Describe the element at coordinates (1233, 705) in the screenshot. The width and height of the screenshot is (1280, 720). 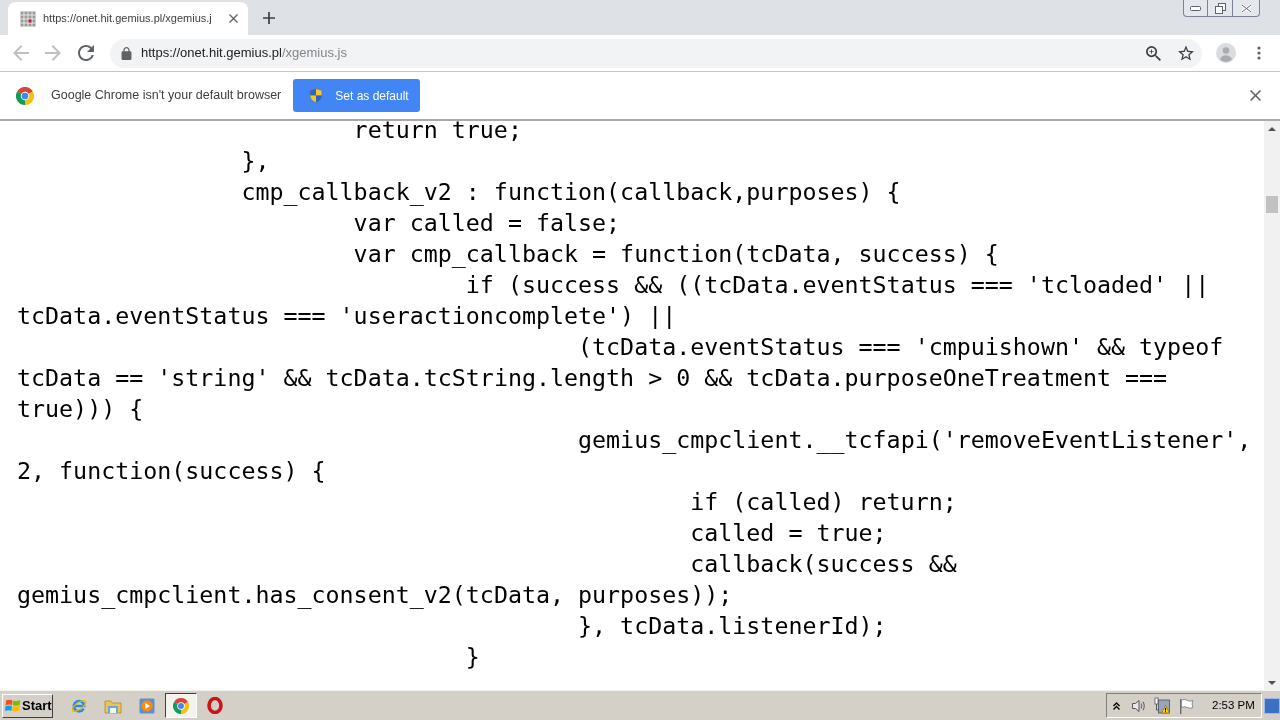
I see `clock: 2:53 PM` at that location.